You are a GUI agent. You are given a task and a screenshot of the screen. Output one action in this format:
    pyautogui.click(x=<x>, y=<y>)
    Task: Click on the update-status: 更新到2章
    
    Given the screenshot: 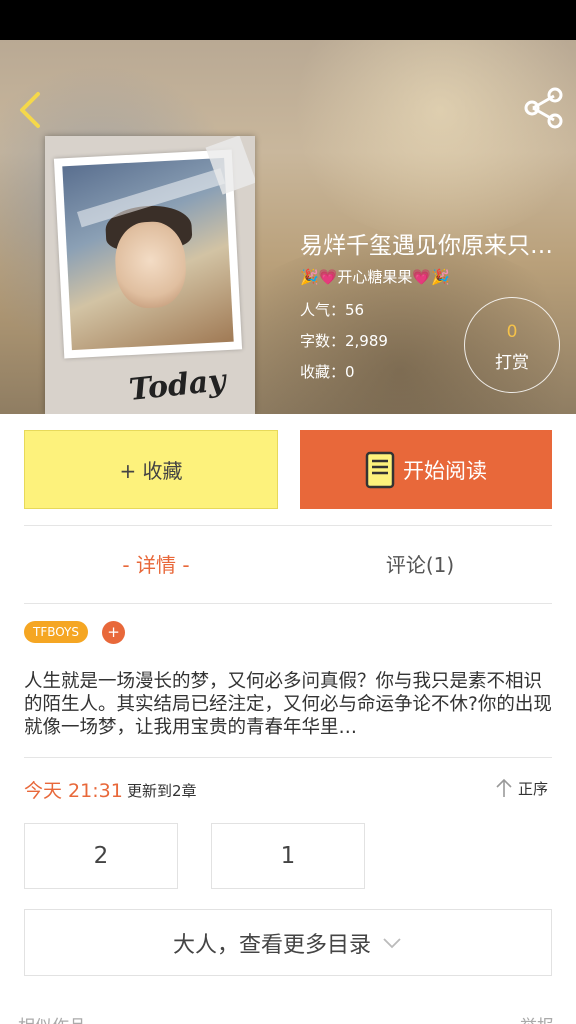 What is the action you would take?
    pyautogui.click(x=162, y=791)
    